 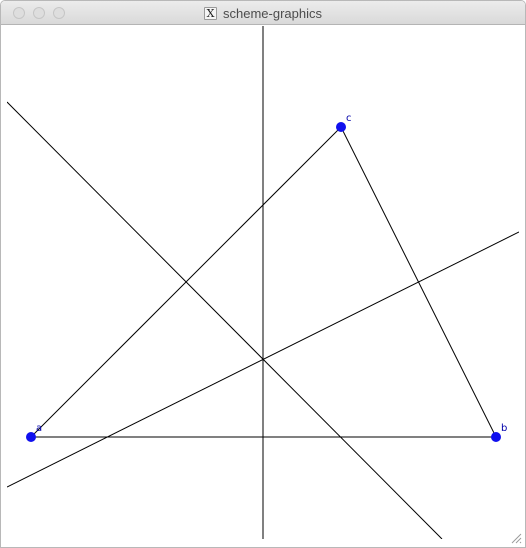 I want to click on vertex-label-a: a, so click(x=39, y=428).